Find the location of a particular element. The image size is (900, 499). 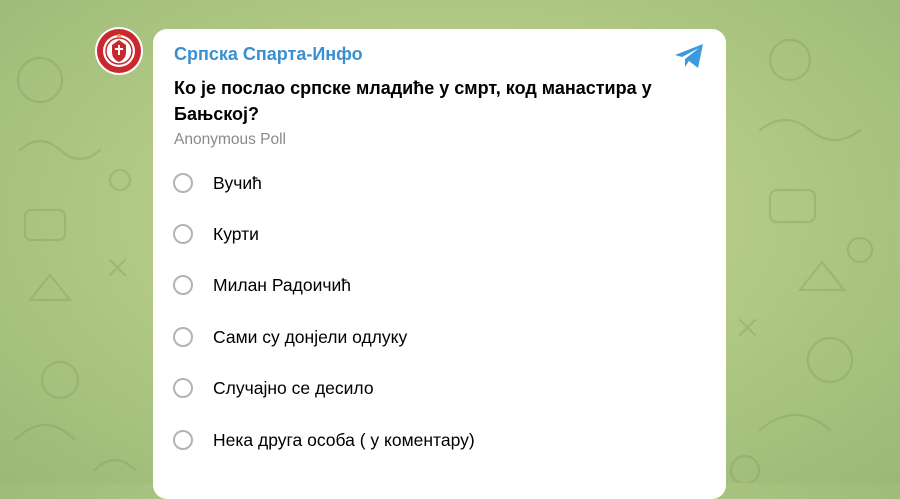

channel-name: Српска Спарта-Инфо is located at coordinates (268, 54).